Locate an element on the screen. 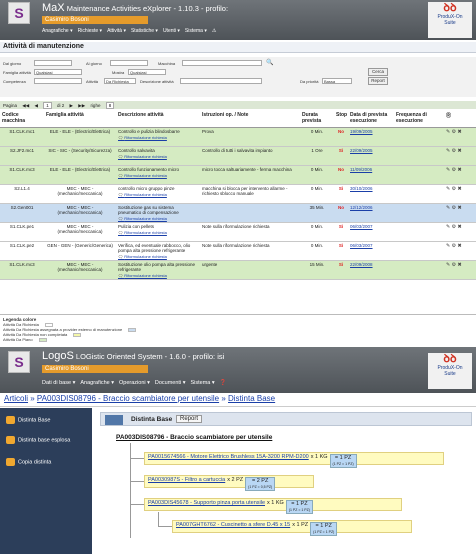  column-header: Data di prevista esecuzione is located at coordinates (371, 119).